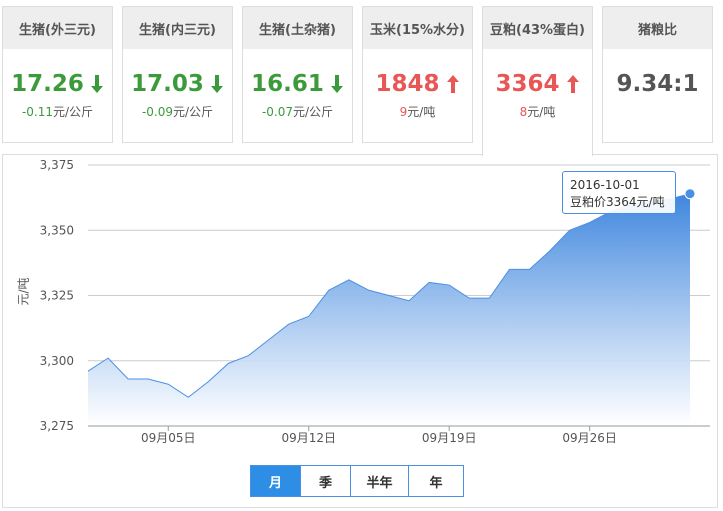 Image resolution: width=723 pixels, height=511 pixels. I want to click on y-tick-label: 3,350, so click(57, 230).